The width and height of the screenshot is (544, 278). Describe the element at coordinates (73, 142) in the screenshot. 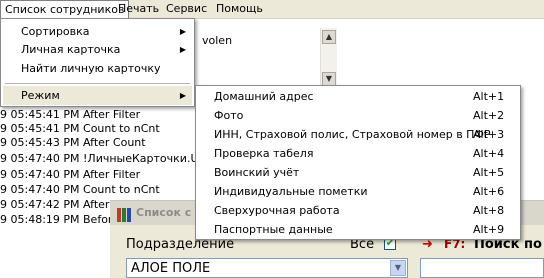

I see `log-line: 9 05:45:43 PM After Count` at that location.